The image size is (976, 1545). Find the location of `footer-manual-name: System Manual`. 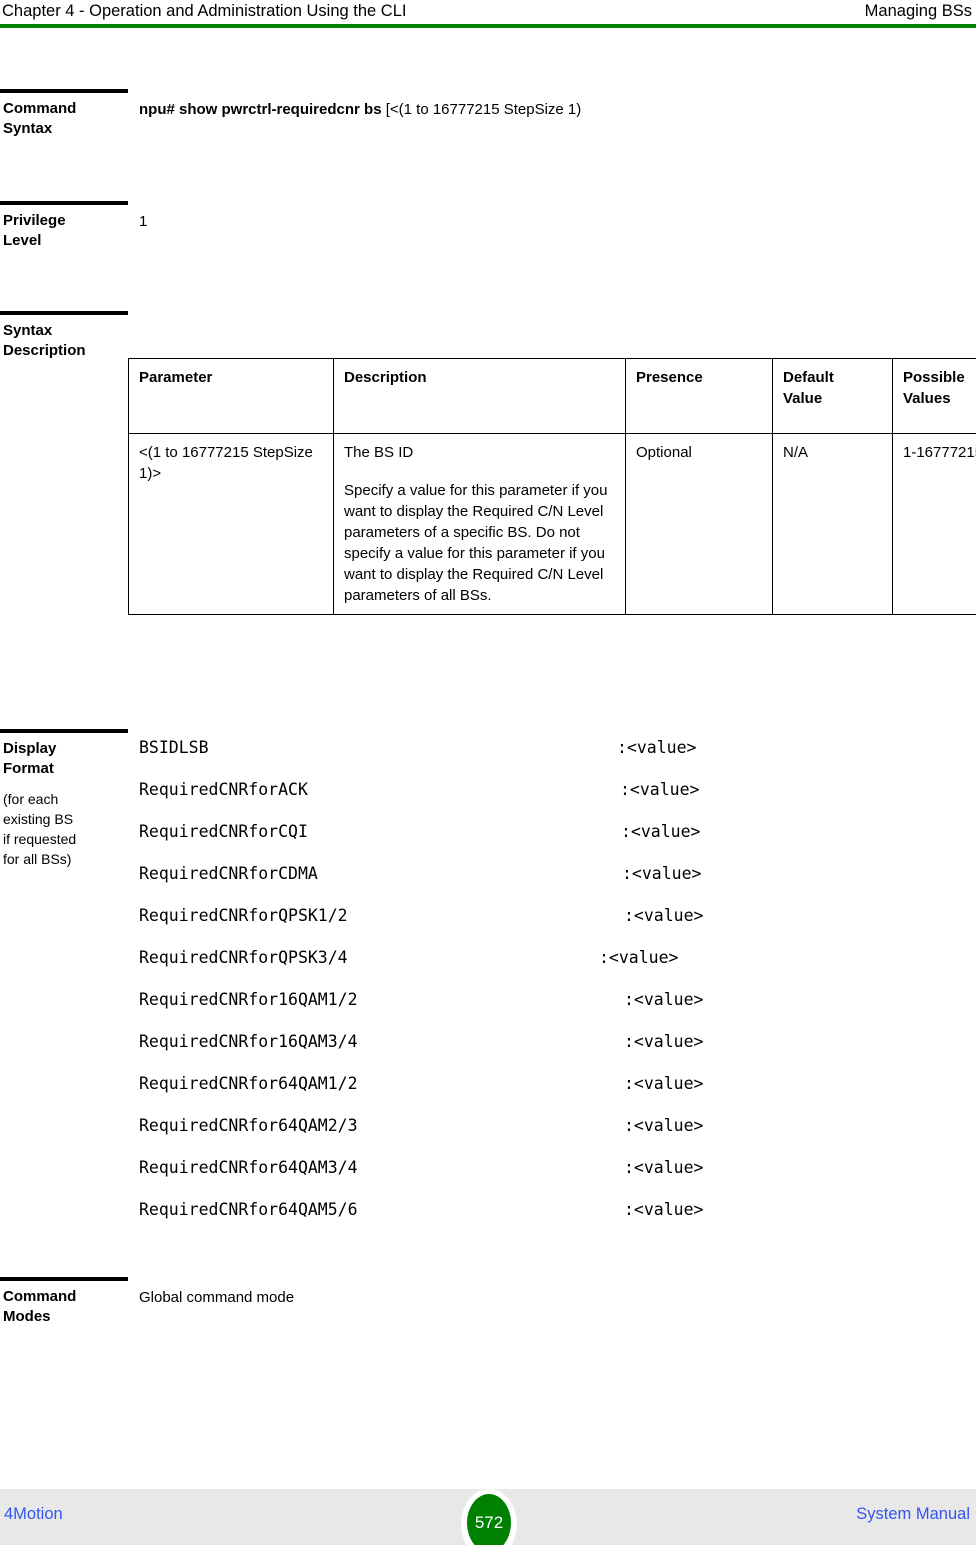

footer-manual-name: System Manual is located at coordinates (913, 1514).